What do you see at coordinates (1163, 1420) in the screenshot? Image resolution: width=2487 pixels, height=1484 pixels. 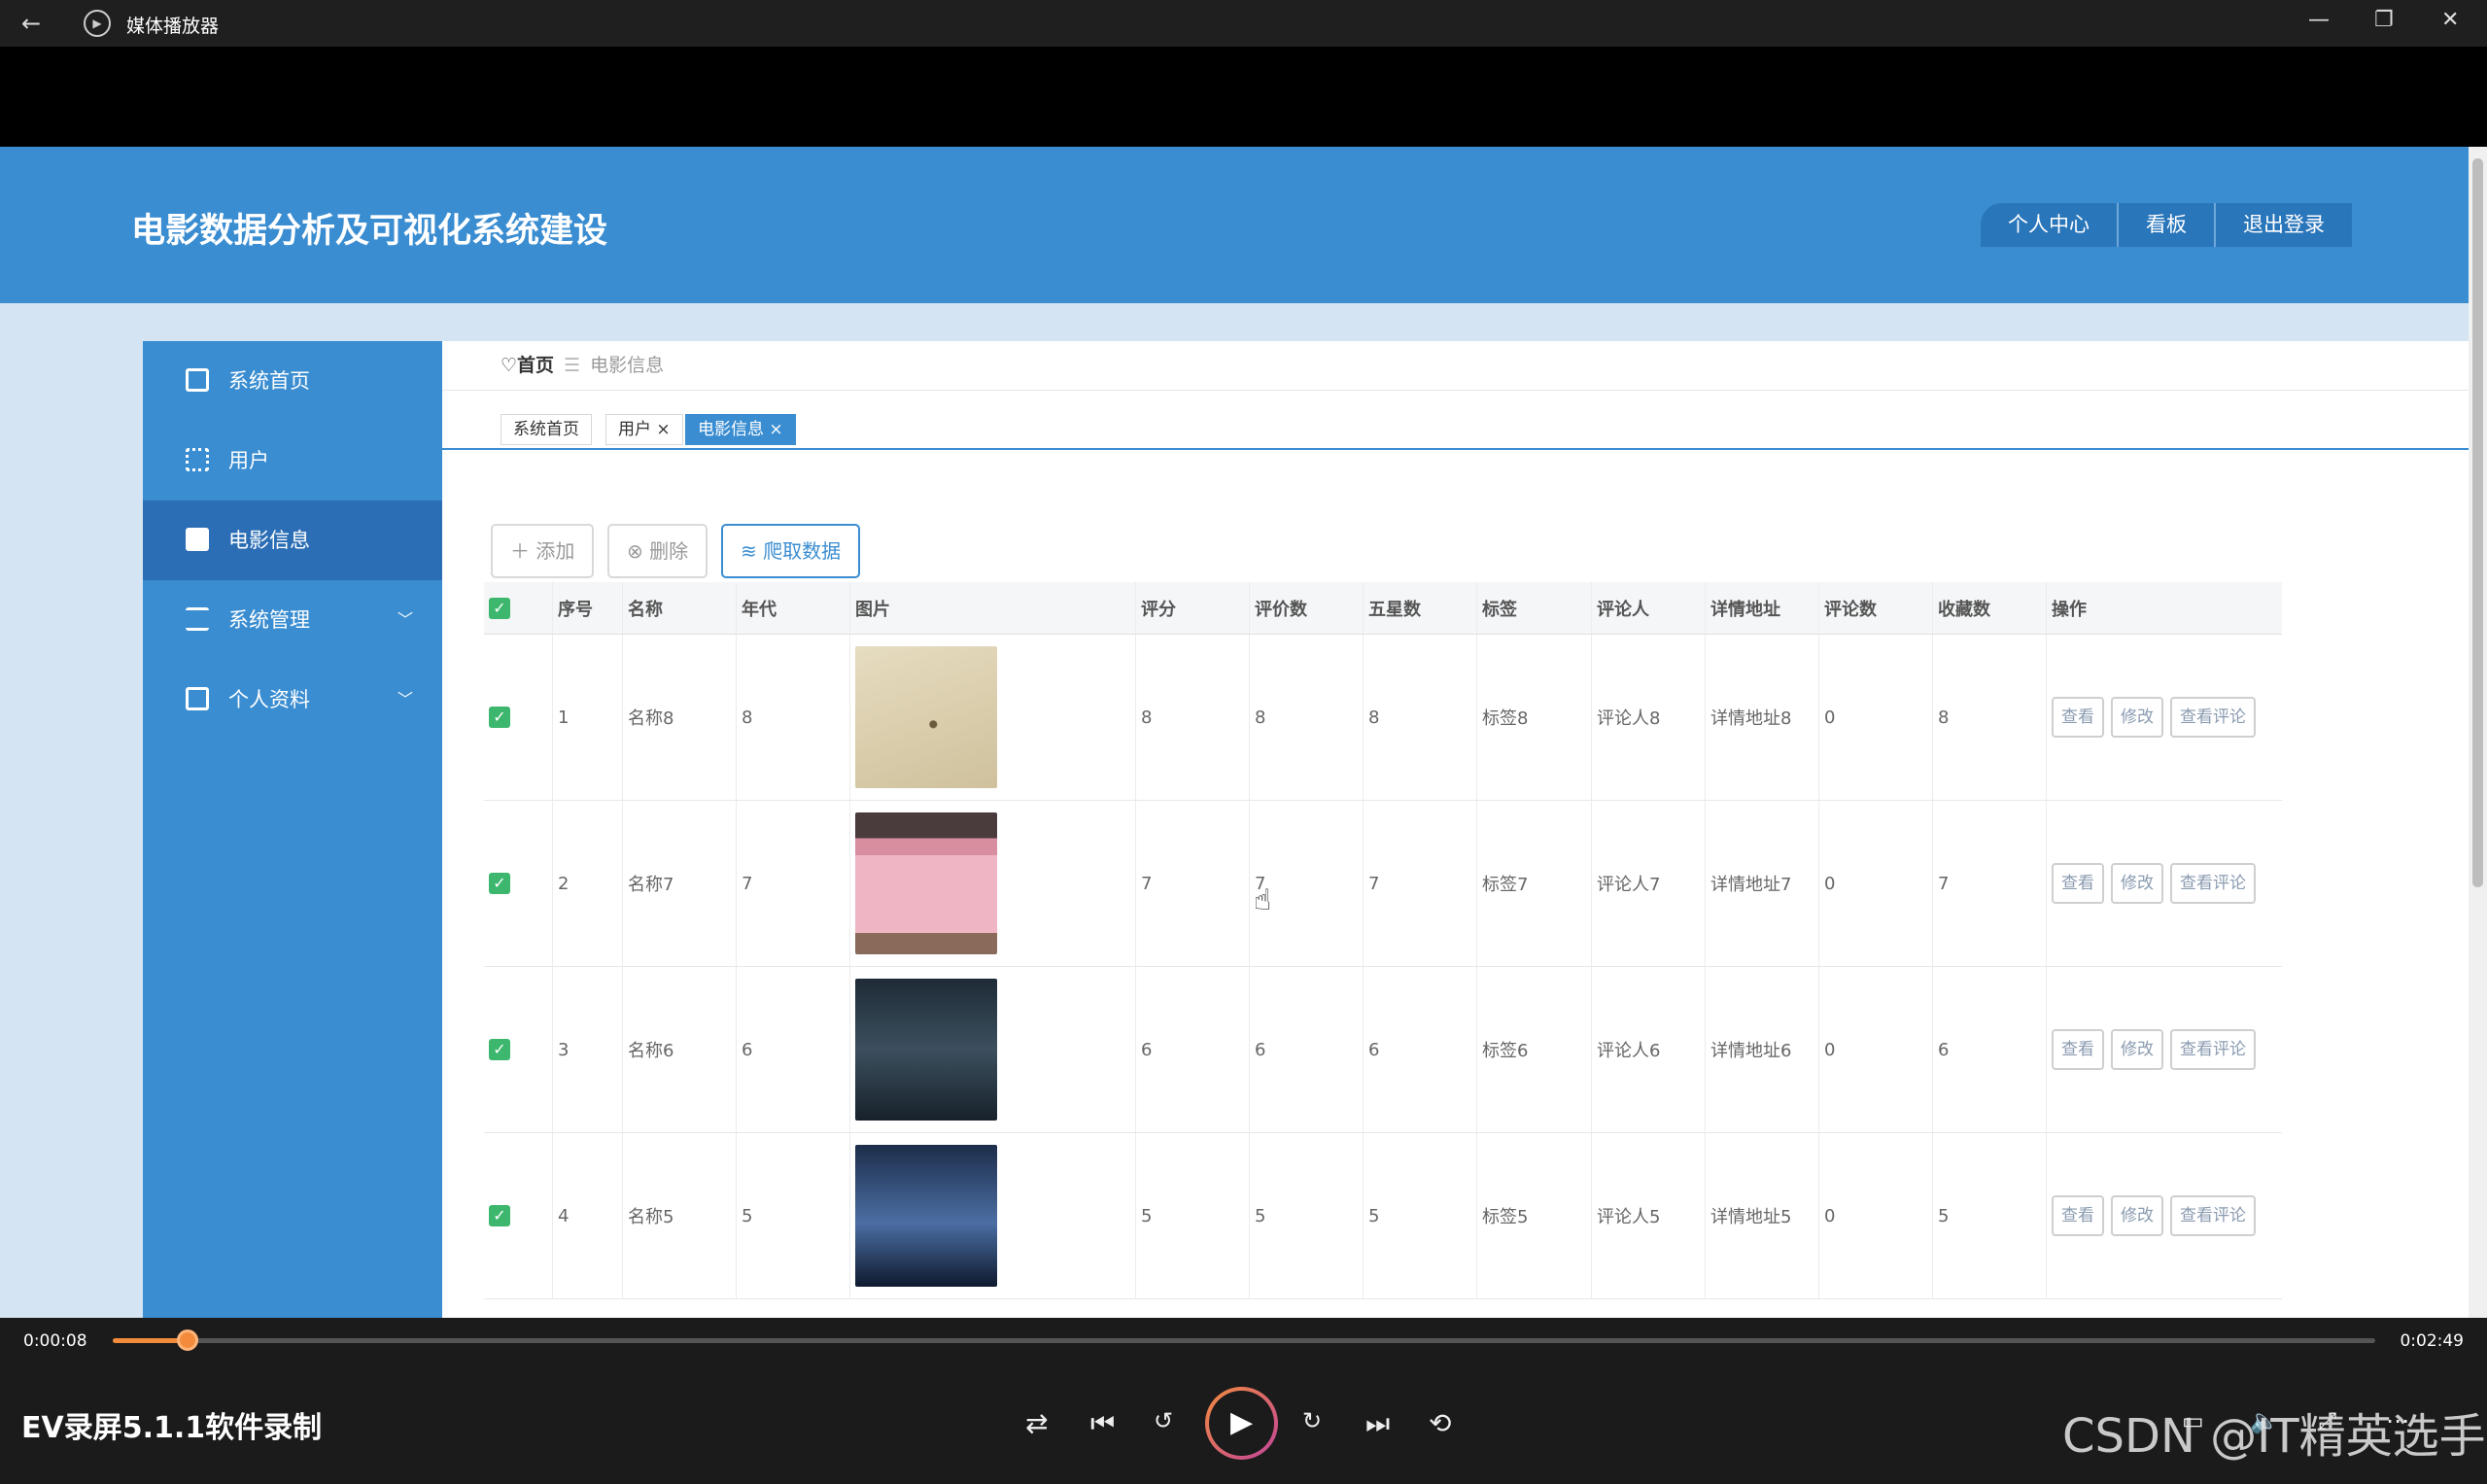 I see `rewind-10-icon: ↺` at bounding box center [1163, 1420].